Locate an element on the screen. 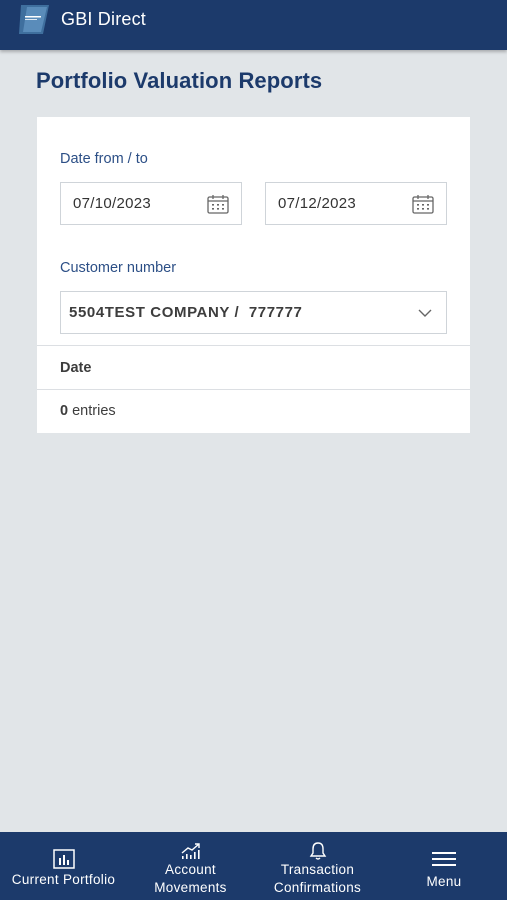 The image size is (507, 900). date-from-value: 07/10/2023 is located at coordinates (112, 203).